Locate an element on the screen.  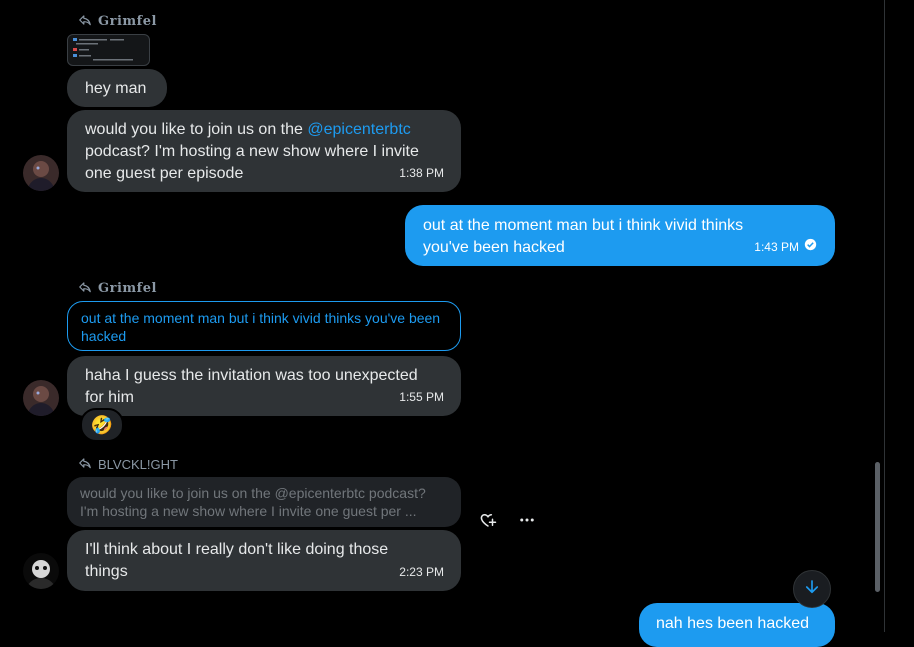
check-circle-icon is located at coordinates (810, 247).